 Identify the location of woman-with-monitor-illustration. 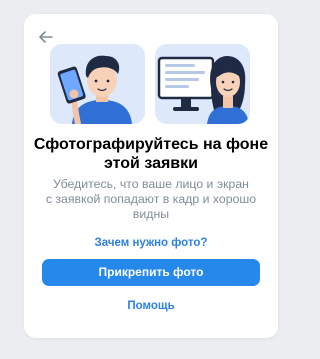
(202, 84).